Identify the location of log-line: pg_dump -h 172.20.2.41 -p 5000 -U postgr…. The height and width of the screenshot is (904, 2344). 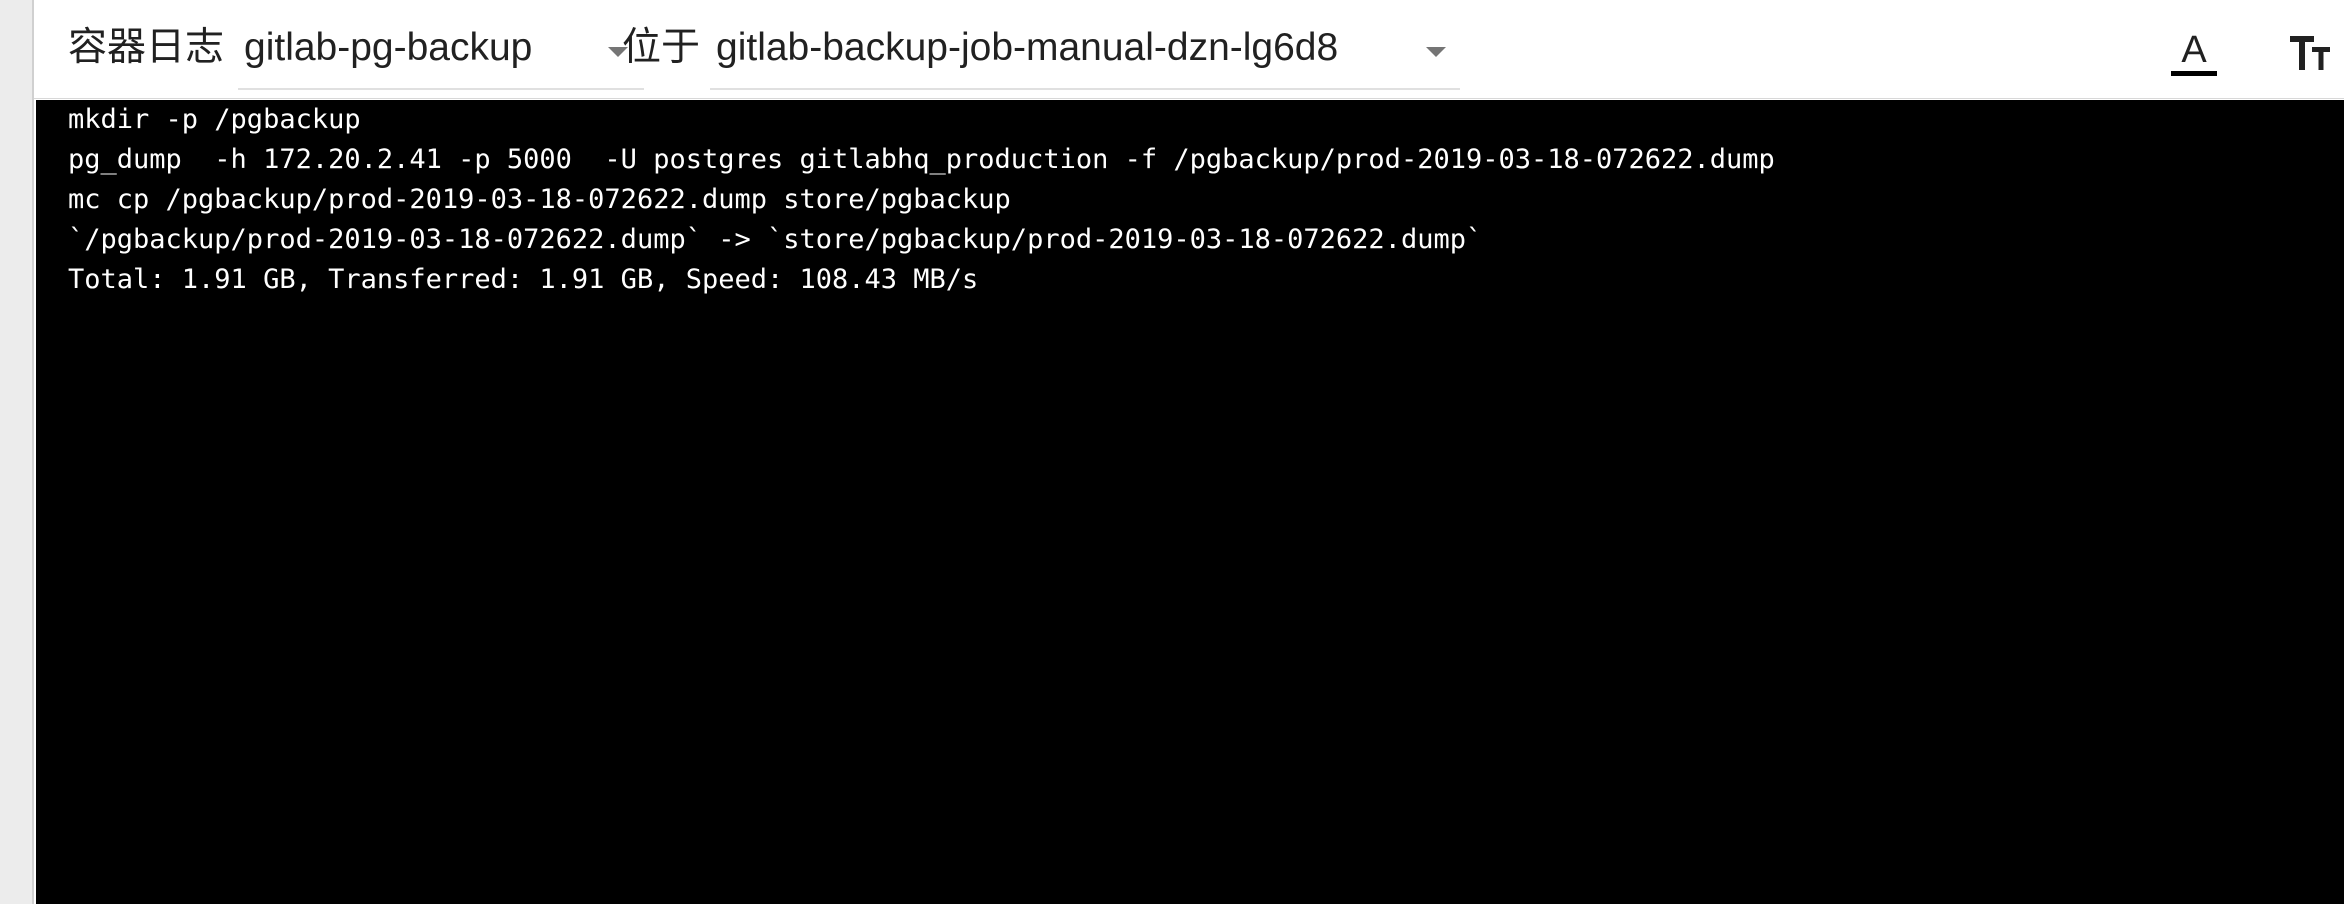
(921, 159).